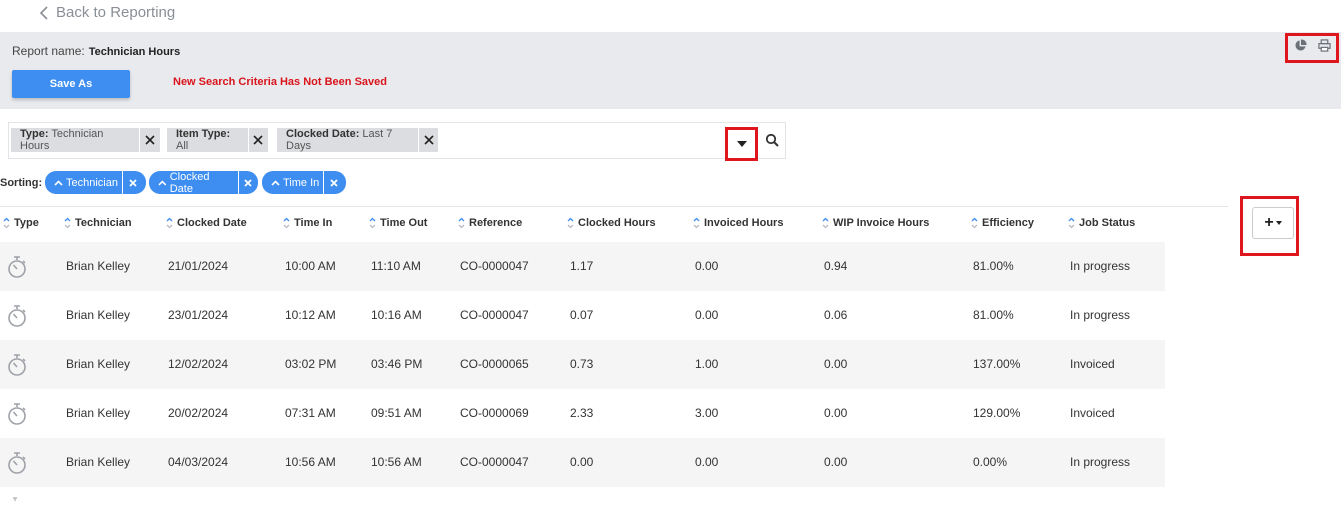  I want to click on table-cell: 129.00%, so click(997, 413).